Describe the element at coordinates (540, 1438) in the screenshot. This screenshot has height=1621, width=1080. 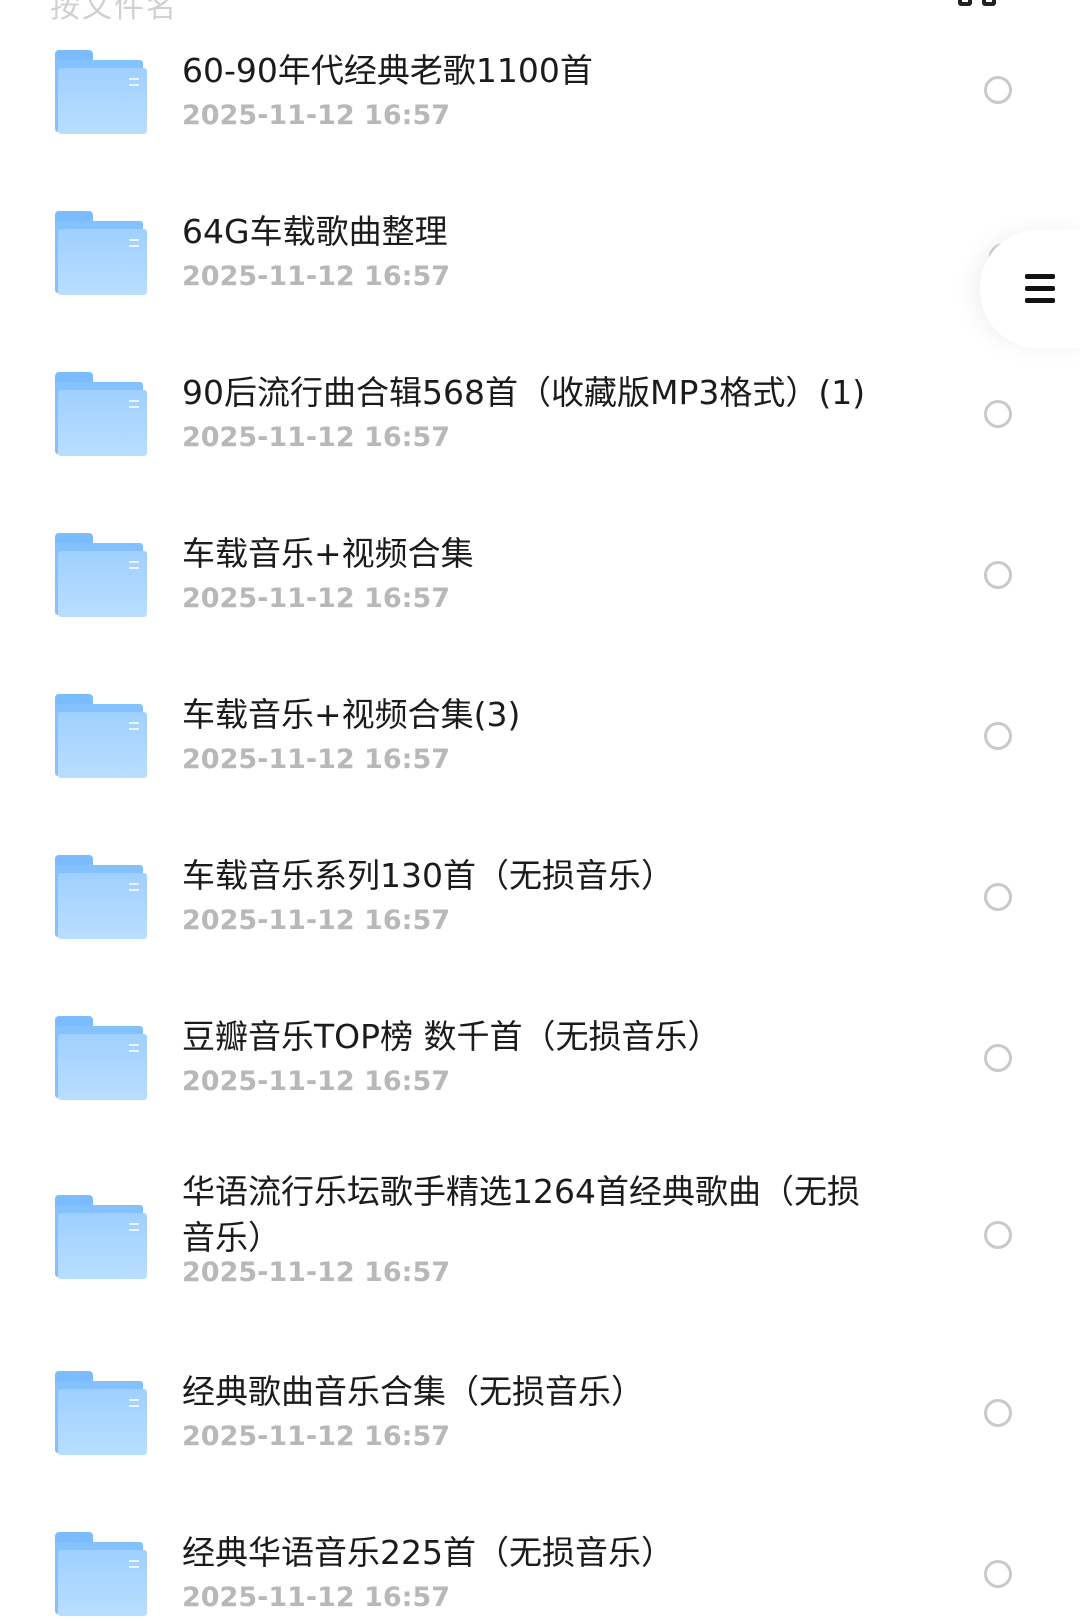
I see `list-item: 经典歌曲音乐合集（无损音乐） 2025-11-12 16:57` at that location.